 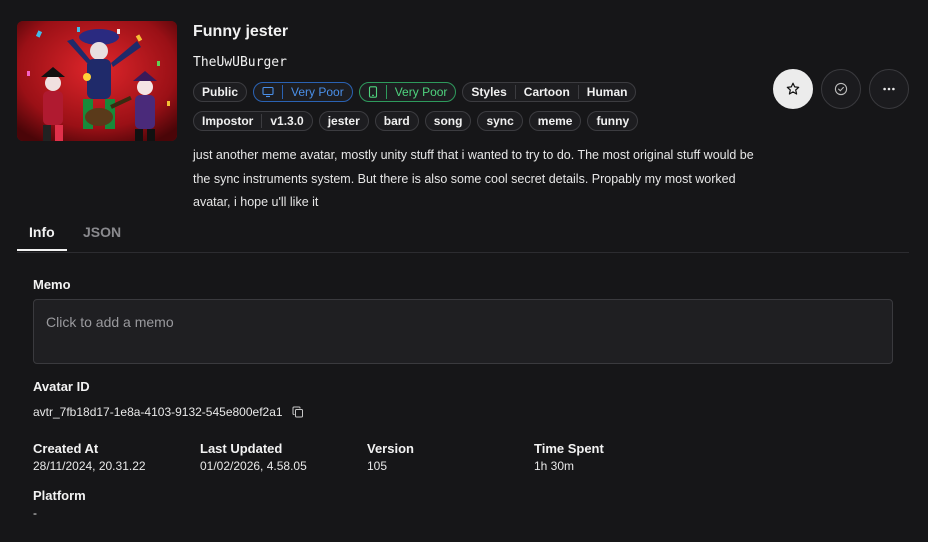 I want to click on style-primary: Cartoon, so click(x=546, y=92).